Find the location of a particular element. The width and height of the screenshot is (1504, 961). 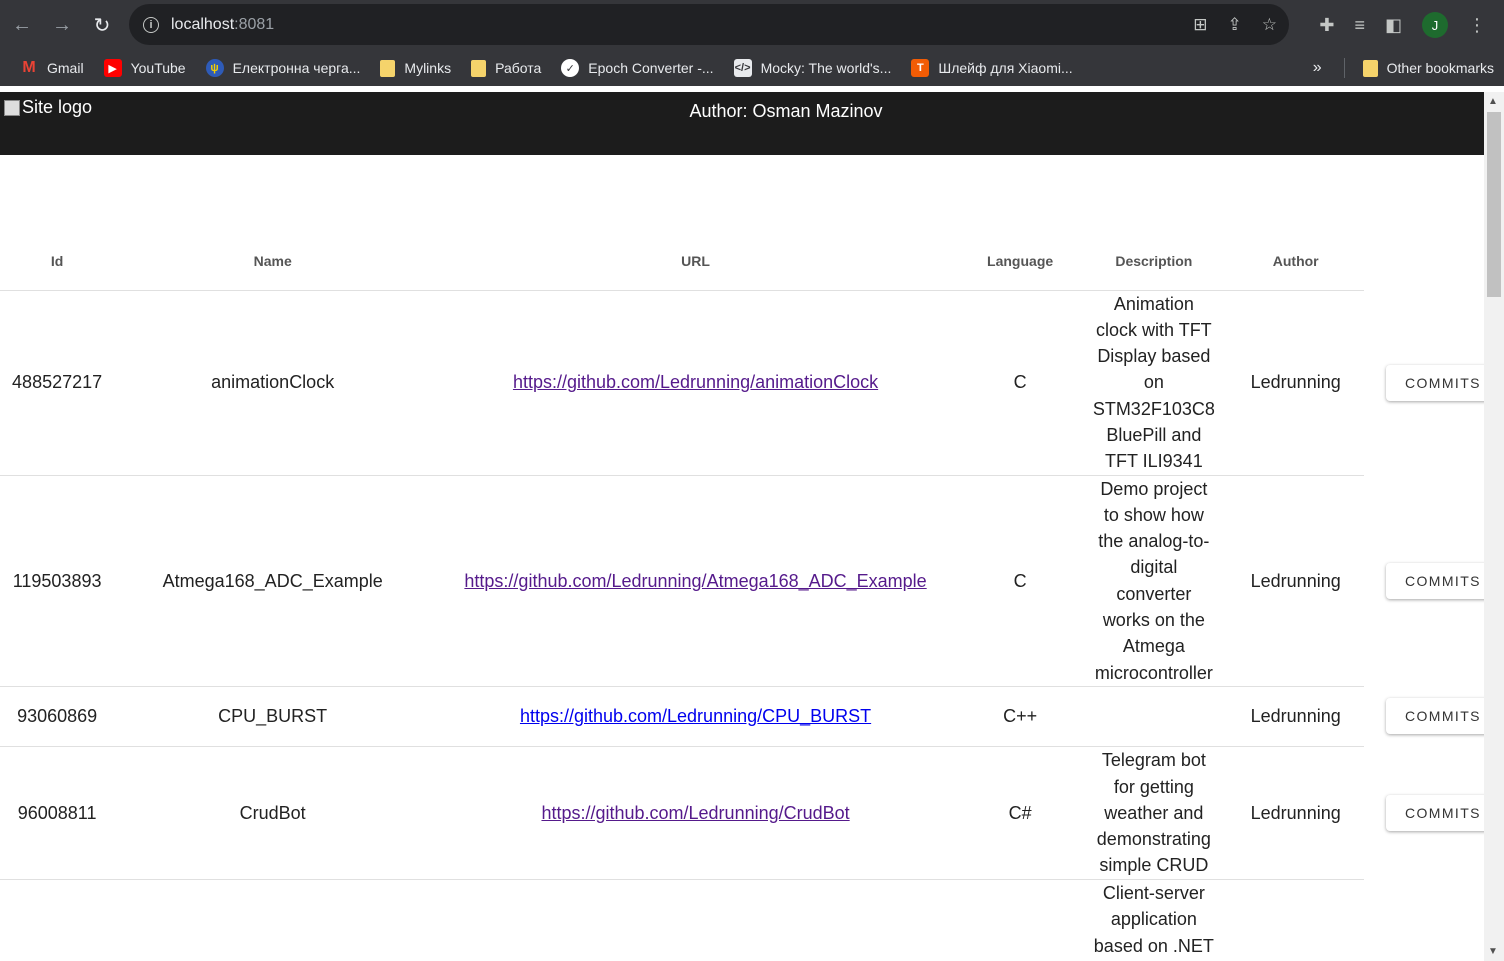

scroll-thumb is located at coordinates (1494, 204).